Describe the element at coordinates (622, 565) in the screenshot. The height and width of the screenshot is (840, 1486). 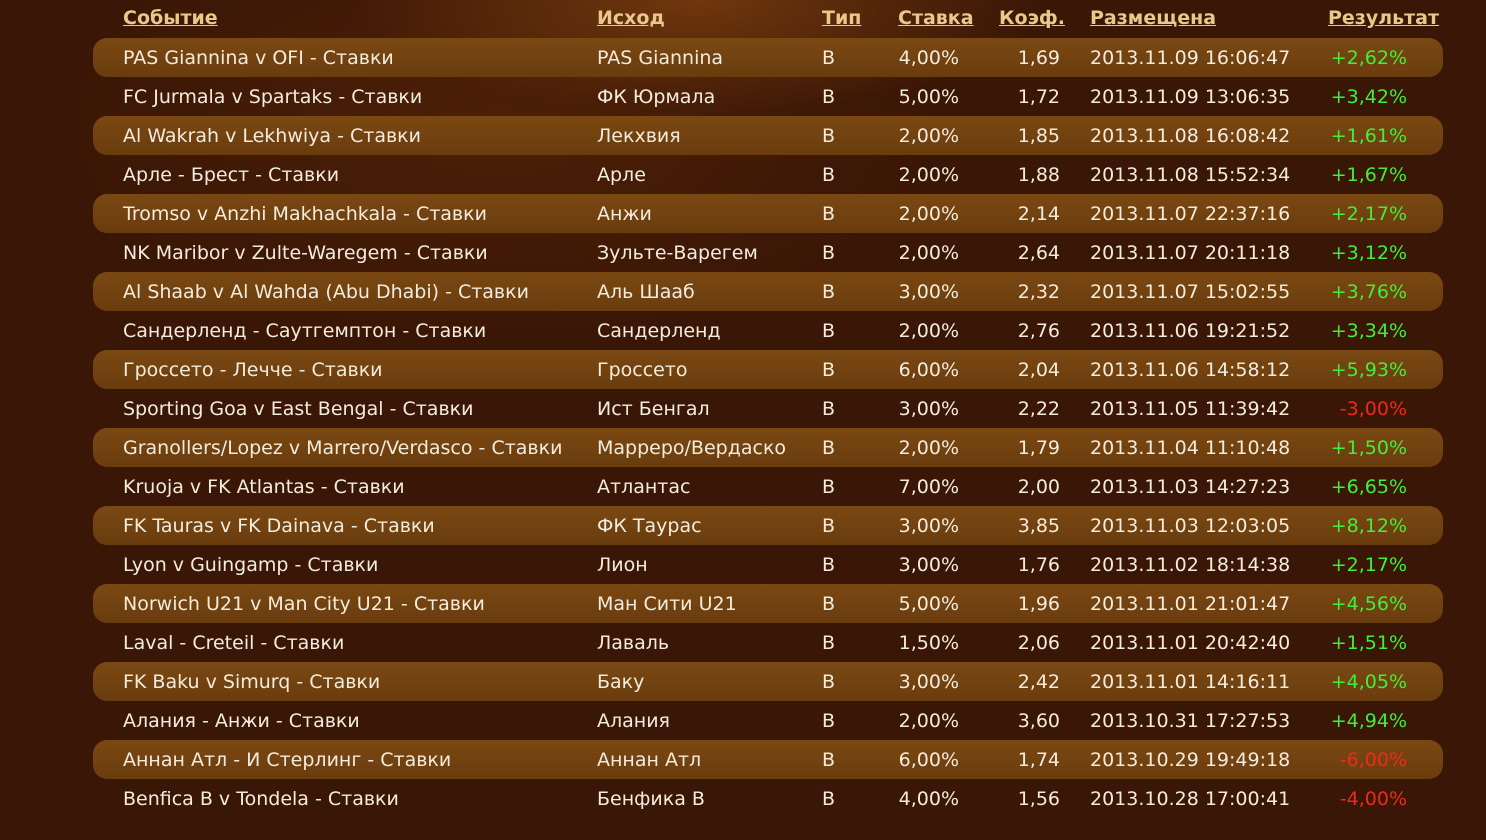
I see `outcome-cell: Лион` at that location.